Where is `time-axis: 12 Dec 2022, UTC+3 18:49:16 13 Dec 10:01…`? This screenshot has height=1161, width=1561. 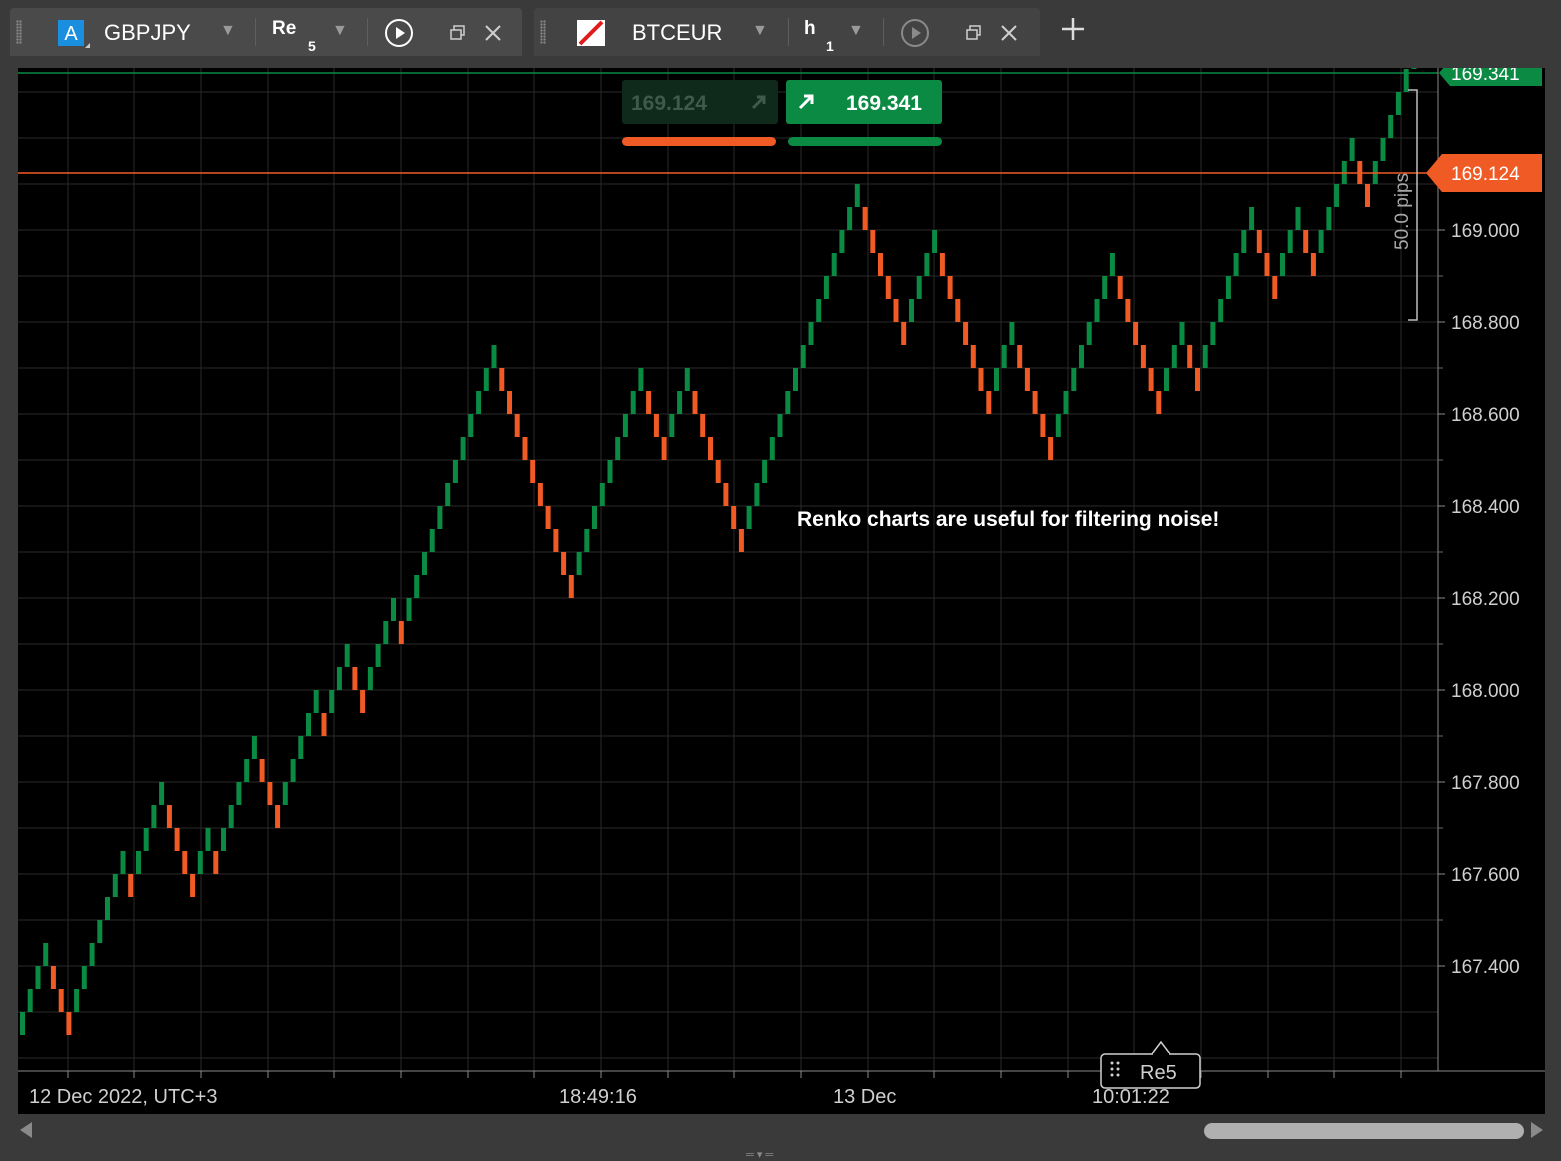 time-axis: 12 Dec 2022, UTC+3 18:49:16 13 Dec 10:01… is located at coordinates (599, 1097).